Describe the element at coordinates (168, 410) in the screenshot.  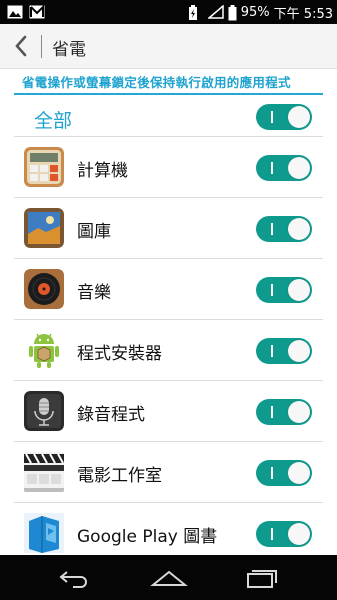
I see `list-item-sound-recorder: 錄音程式` at that location.